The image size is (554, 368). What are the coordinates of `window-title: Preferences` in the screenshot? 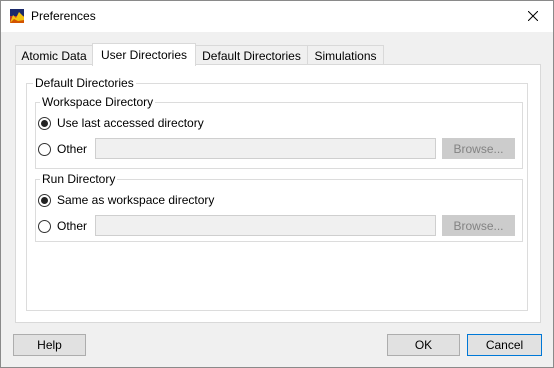 It's located at (63, 16).